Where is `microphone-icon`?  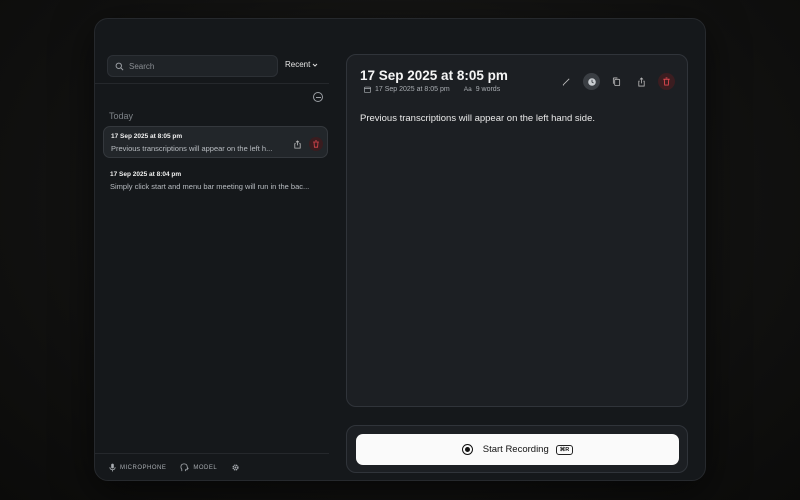
microphone-icon is located at coordinates (112, 467).